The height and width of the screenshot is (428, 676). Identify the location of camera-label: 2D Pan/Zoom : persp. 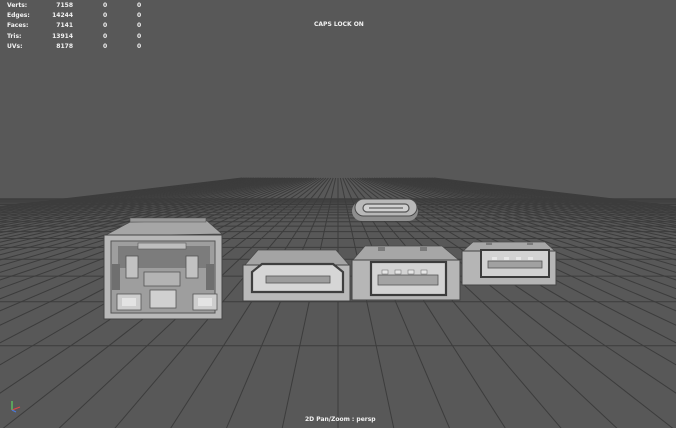
(340, 419).